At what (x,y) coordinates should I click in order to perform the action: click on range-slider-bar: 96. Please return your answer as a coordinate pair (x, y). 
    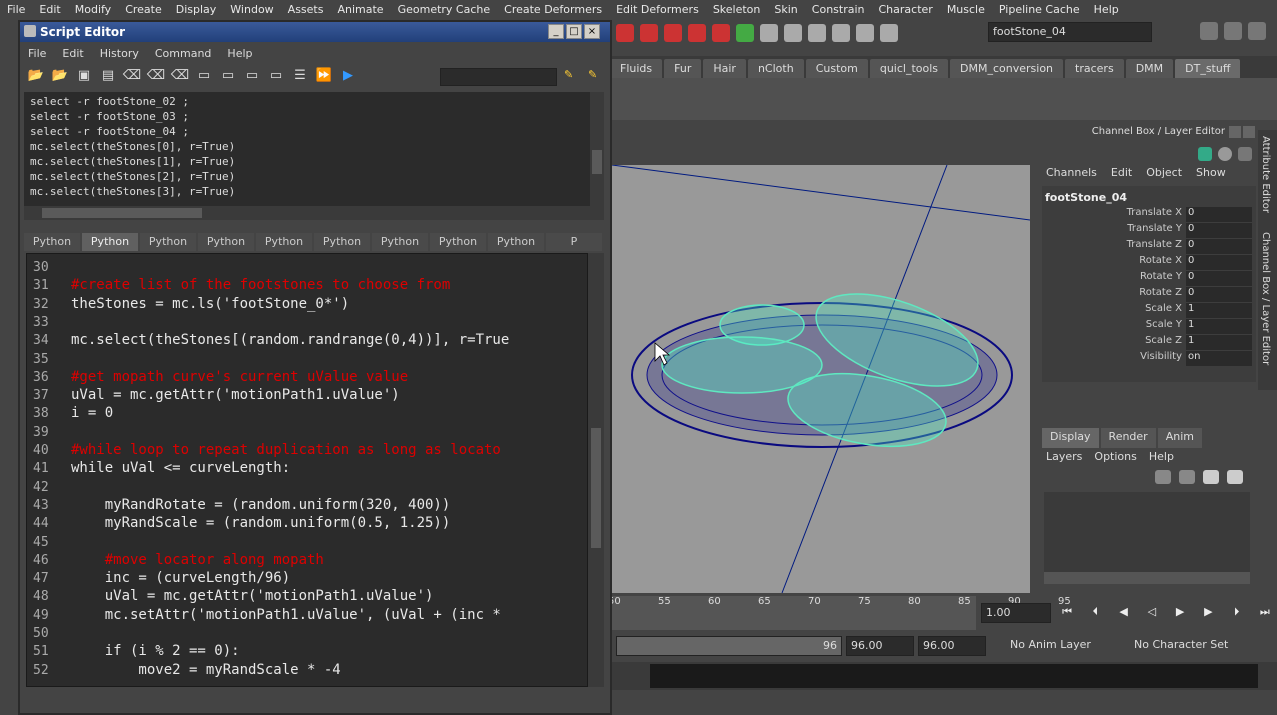
    Looking at the image, I should click on (729, 646).